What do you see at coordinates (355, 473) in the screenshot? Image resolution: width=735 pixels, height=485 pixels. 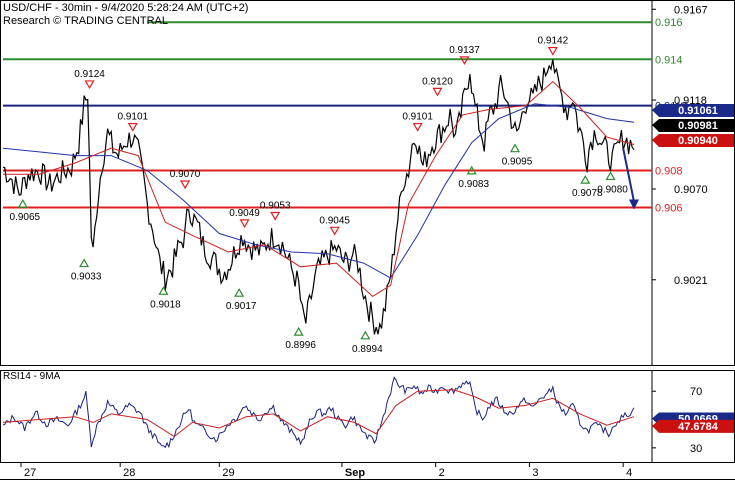 I see `x-tick-label: Sep` at bounding box center [355, 473].